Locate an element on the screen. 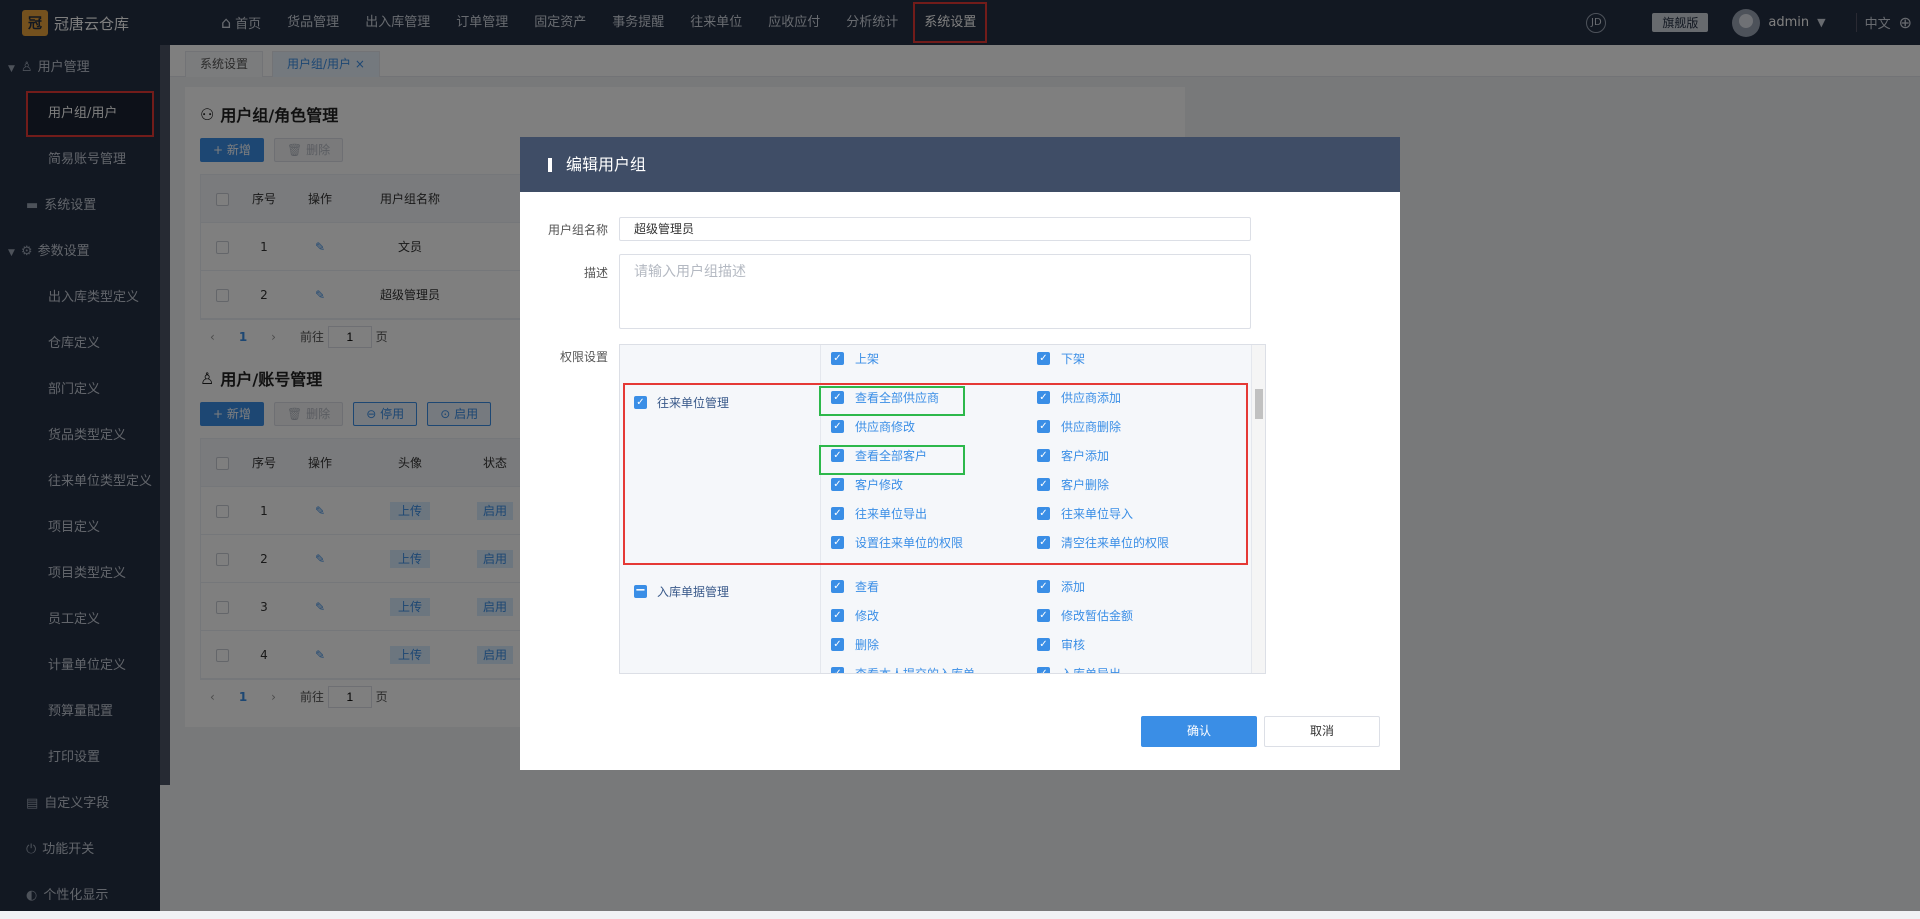 This screenshot has height=919, width=1920. perm-item: ✓ 查看本人提交的入库单 is located at coordinates (903, 669).